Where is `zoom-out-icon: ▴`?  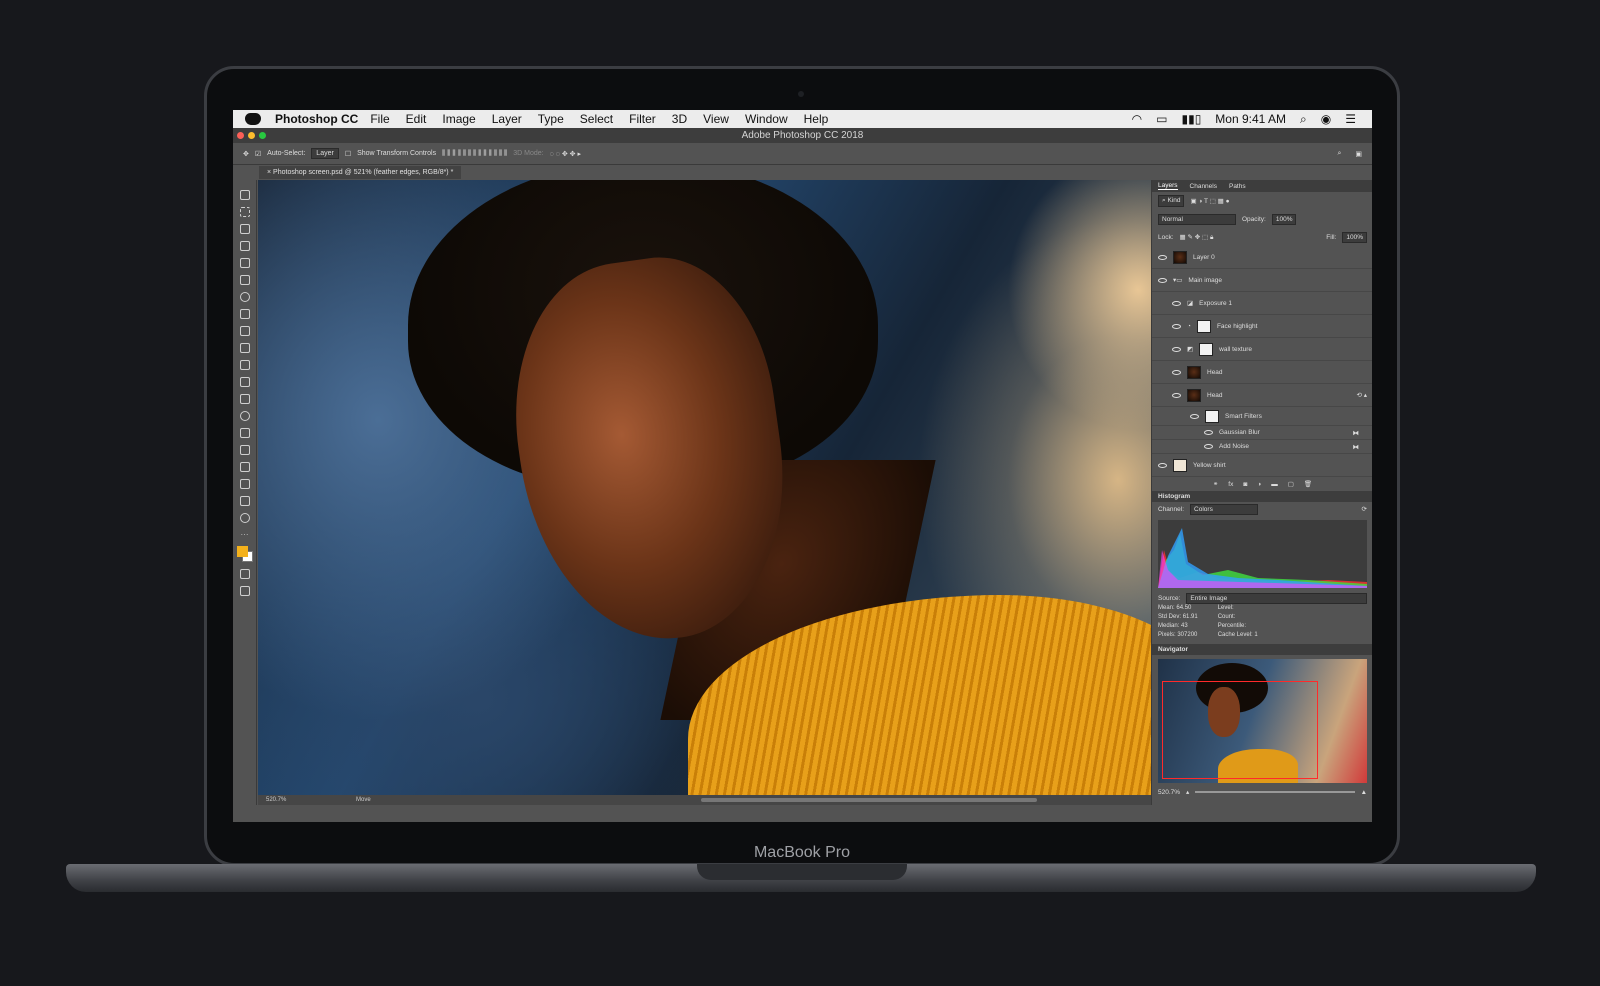 zoom-out-icon: ▴ is located at coordinates (1187, 792).